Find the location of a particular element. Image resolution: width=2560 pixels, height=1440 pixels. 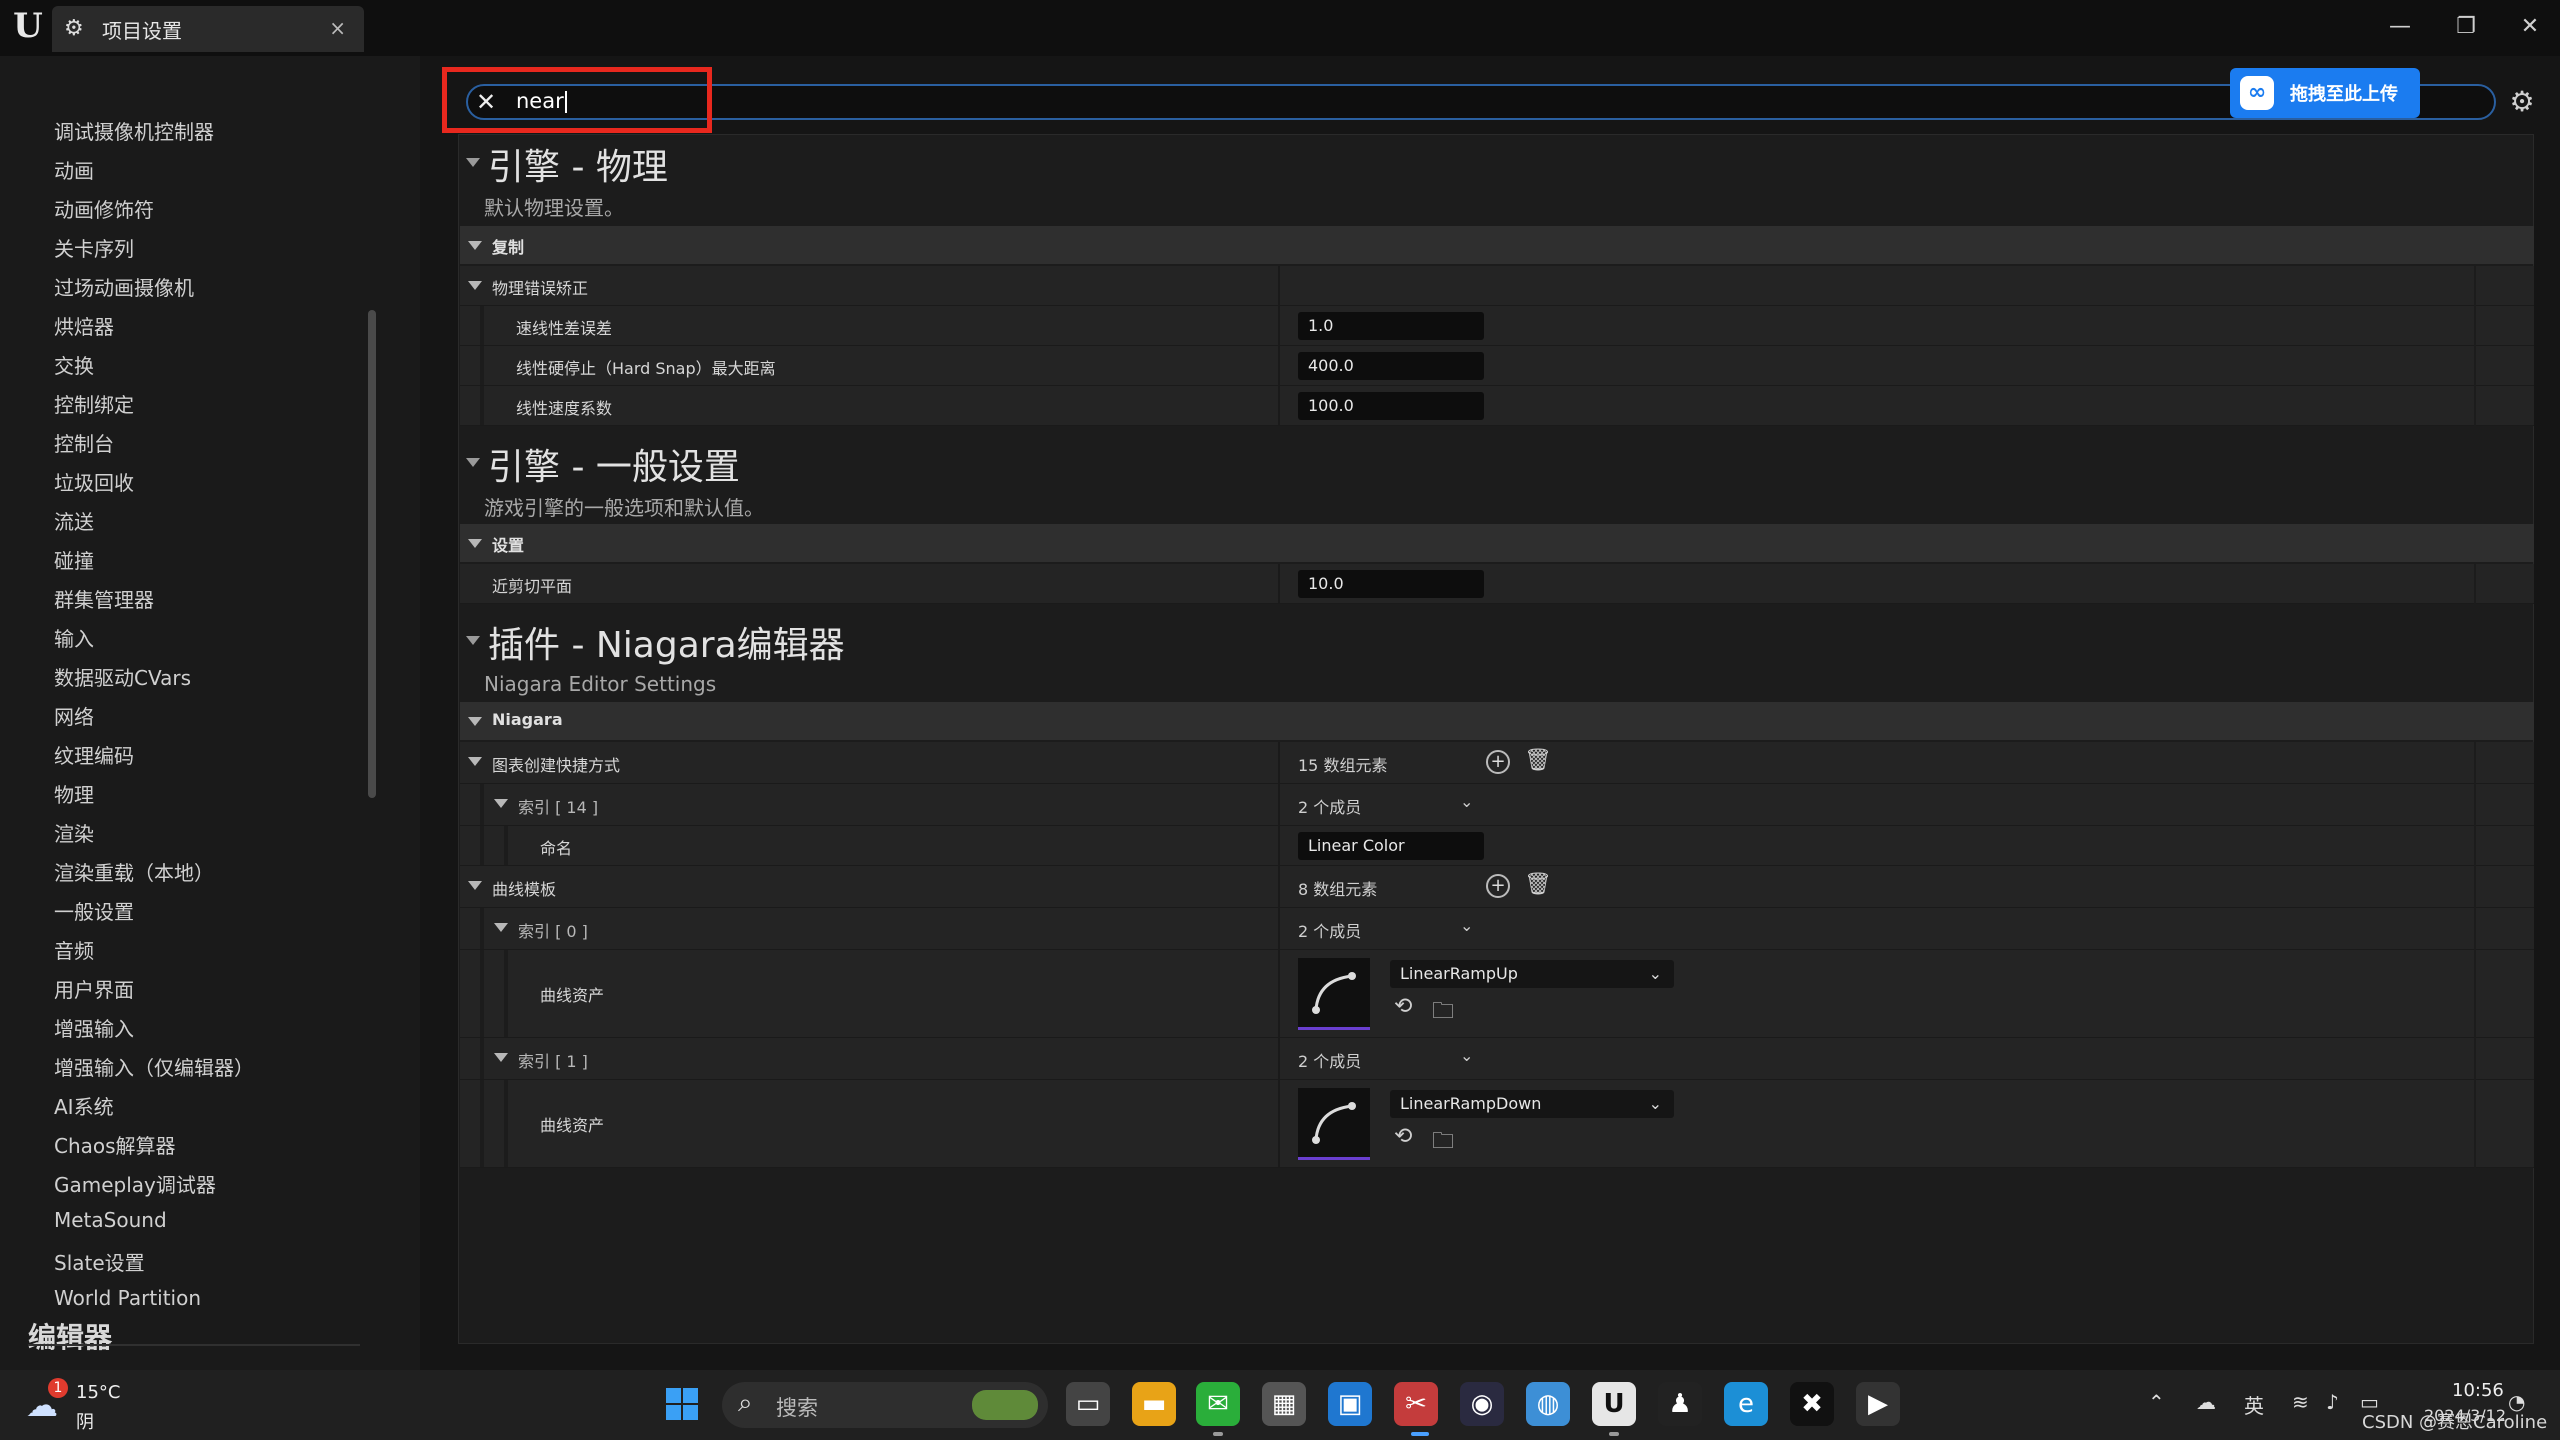

curve-asset-picker: LinearRampUp ⌄ is located at coordinates (1532, 974).